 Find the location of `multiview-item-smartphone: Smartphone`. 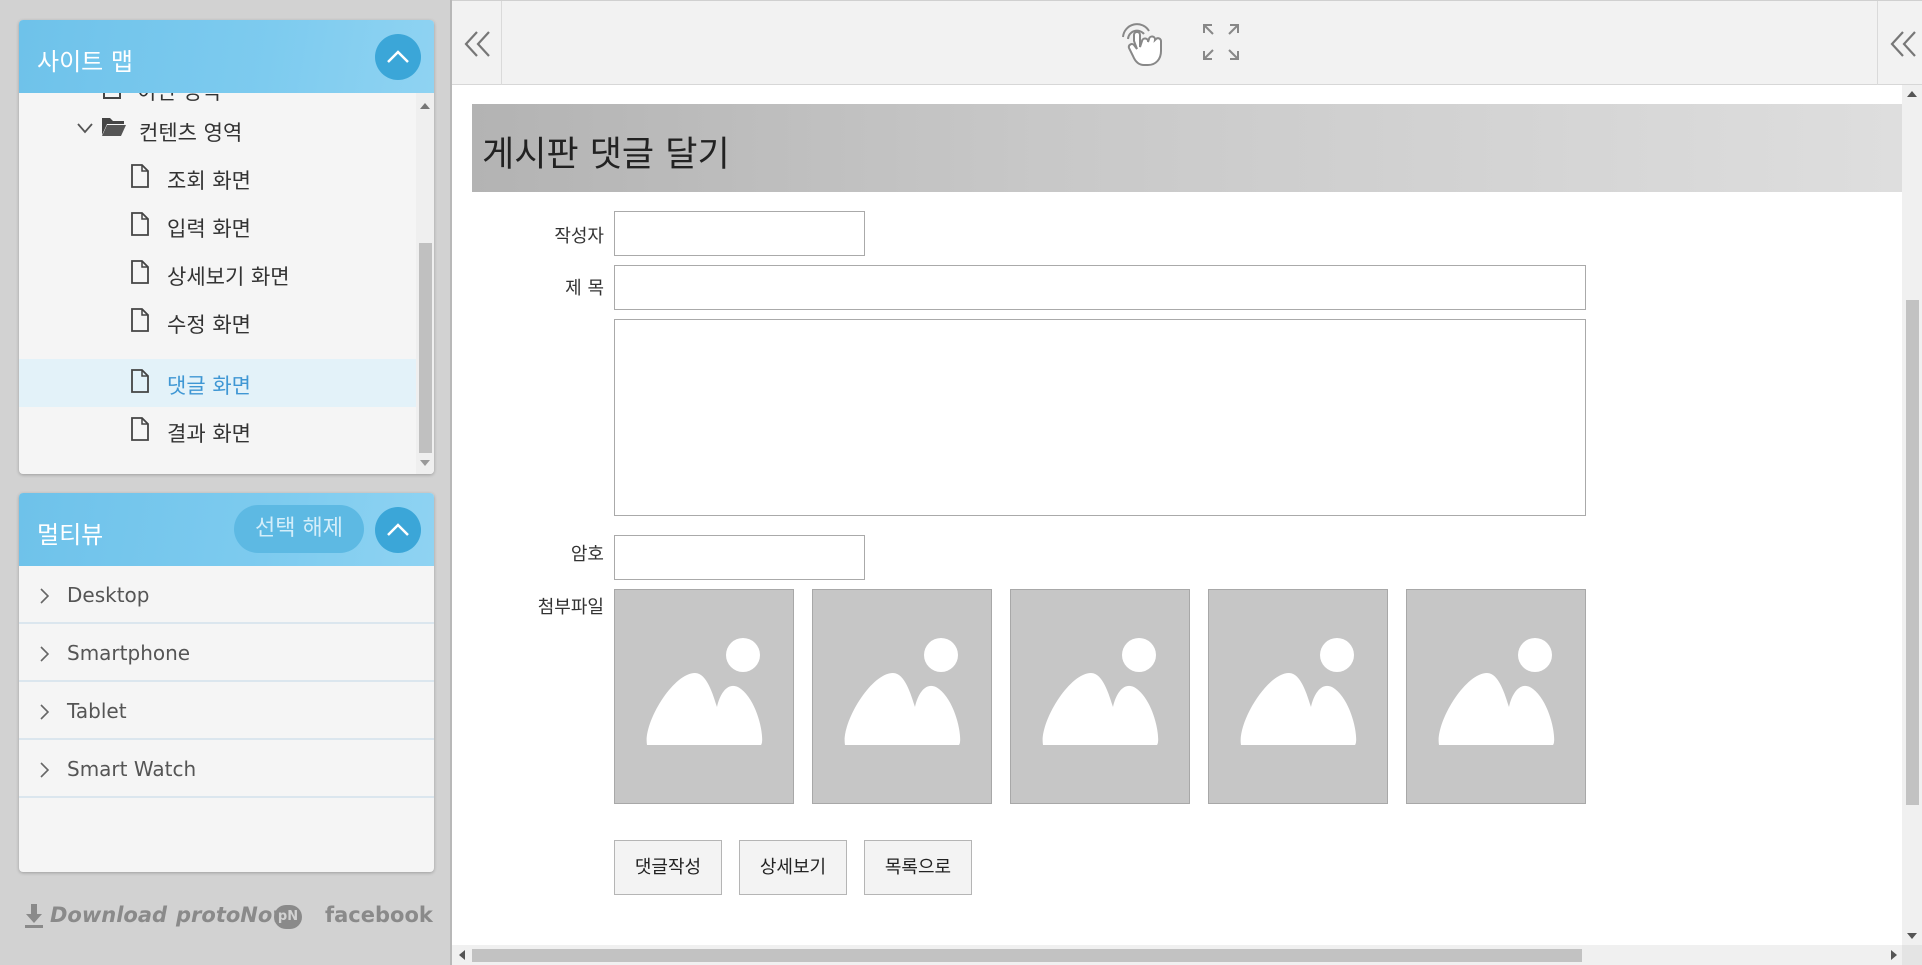

multiview-item-smartphone: Smartphone is located at coordinates (226, 653).